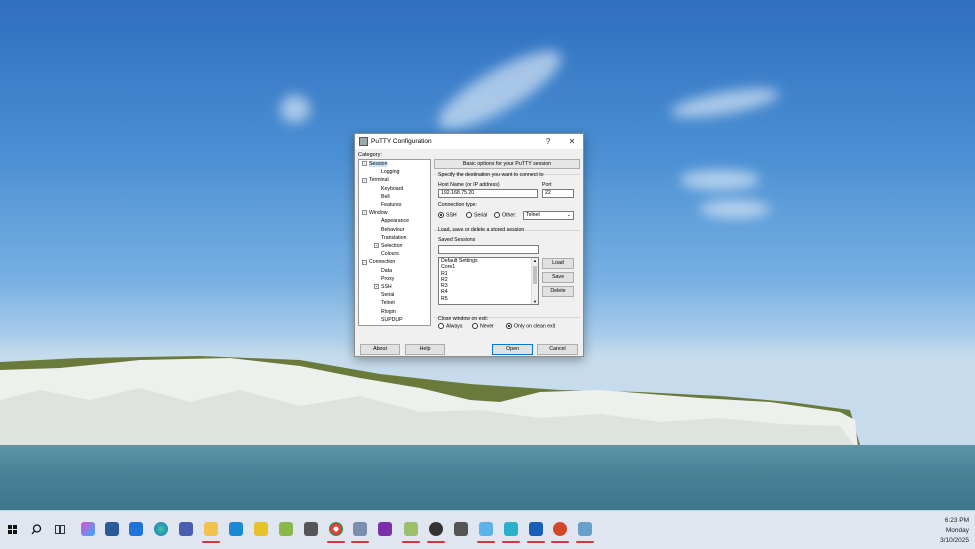  What do you see at coordinates (558, 291) in the screenshot?
I see `delete-button: Delete` at bounding box center [558, 291].